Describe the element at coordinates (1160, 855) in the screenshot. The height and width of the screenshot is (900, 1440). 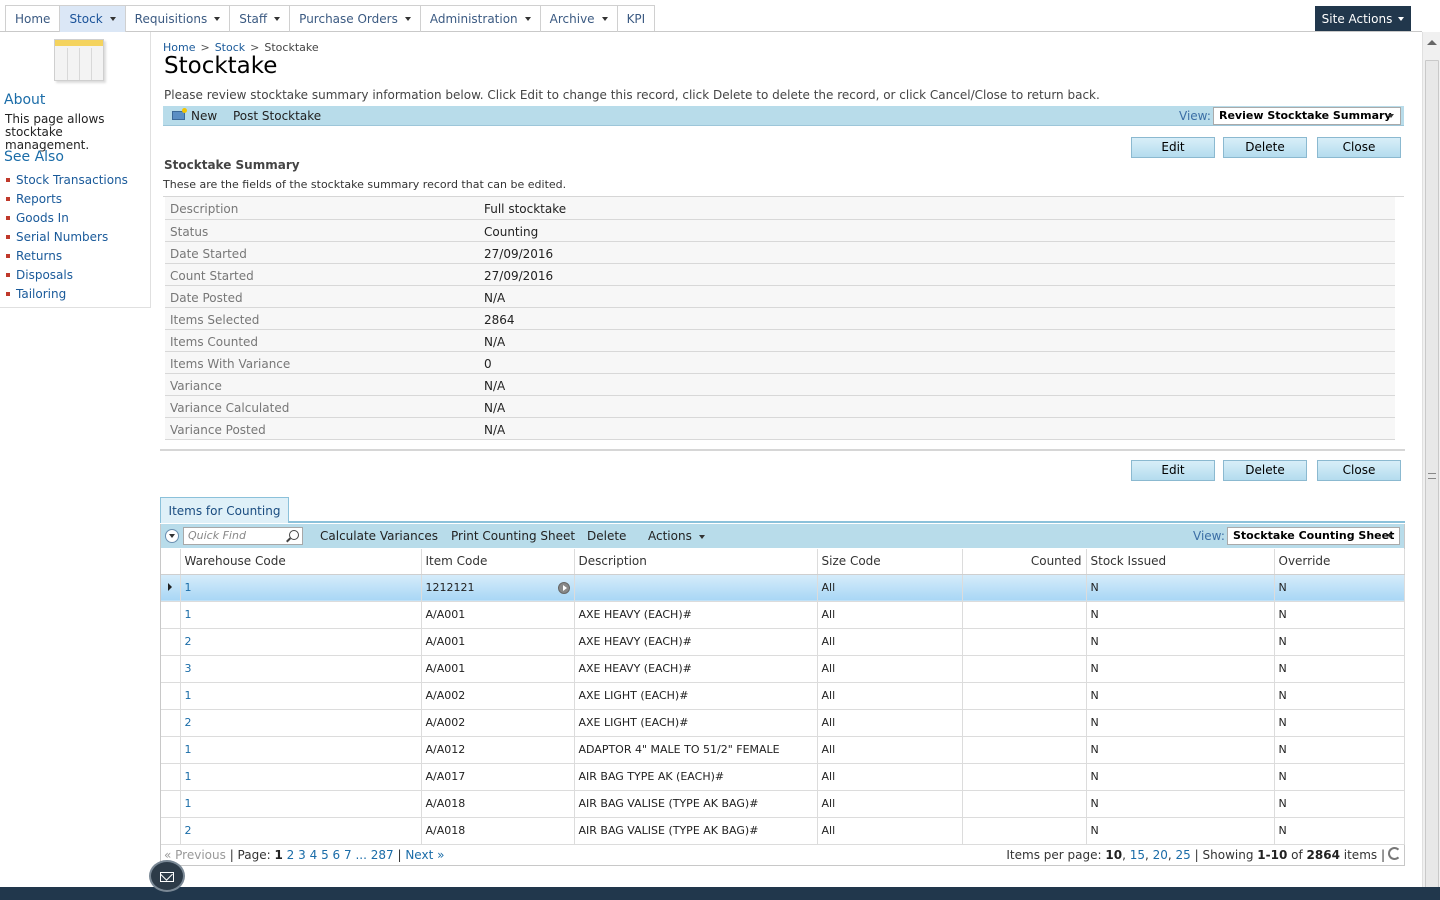
I see `per-page-option-20: 20` at that location.